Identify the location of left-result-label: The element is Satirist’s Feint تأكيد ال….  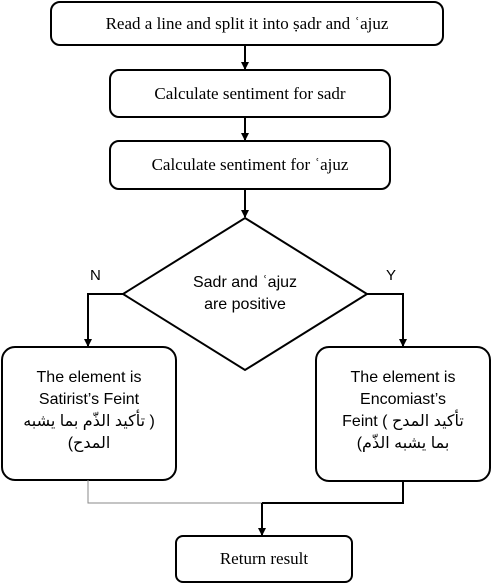
(89, 411).